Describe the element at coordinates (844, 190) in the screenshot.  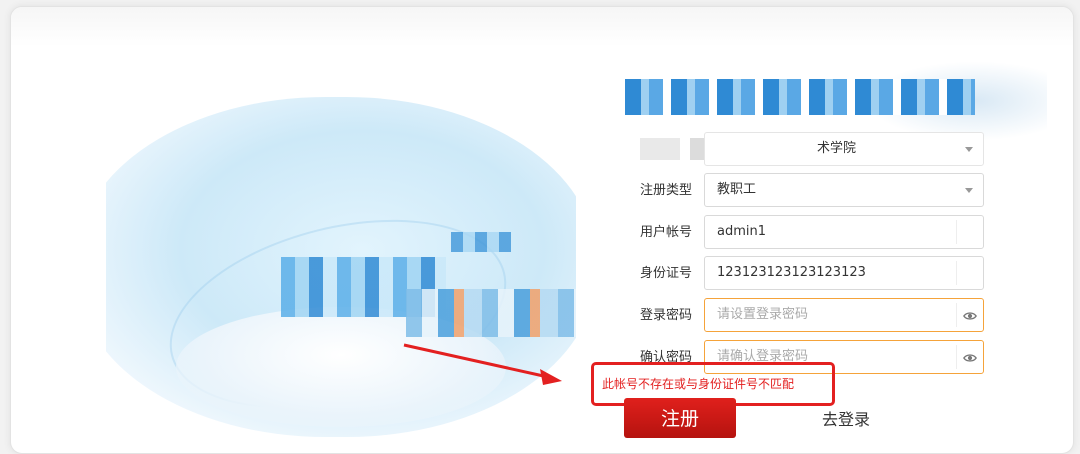
I see `register-type-select: 教职工` at that location.